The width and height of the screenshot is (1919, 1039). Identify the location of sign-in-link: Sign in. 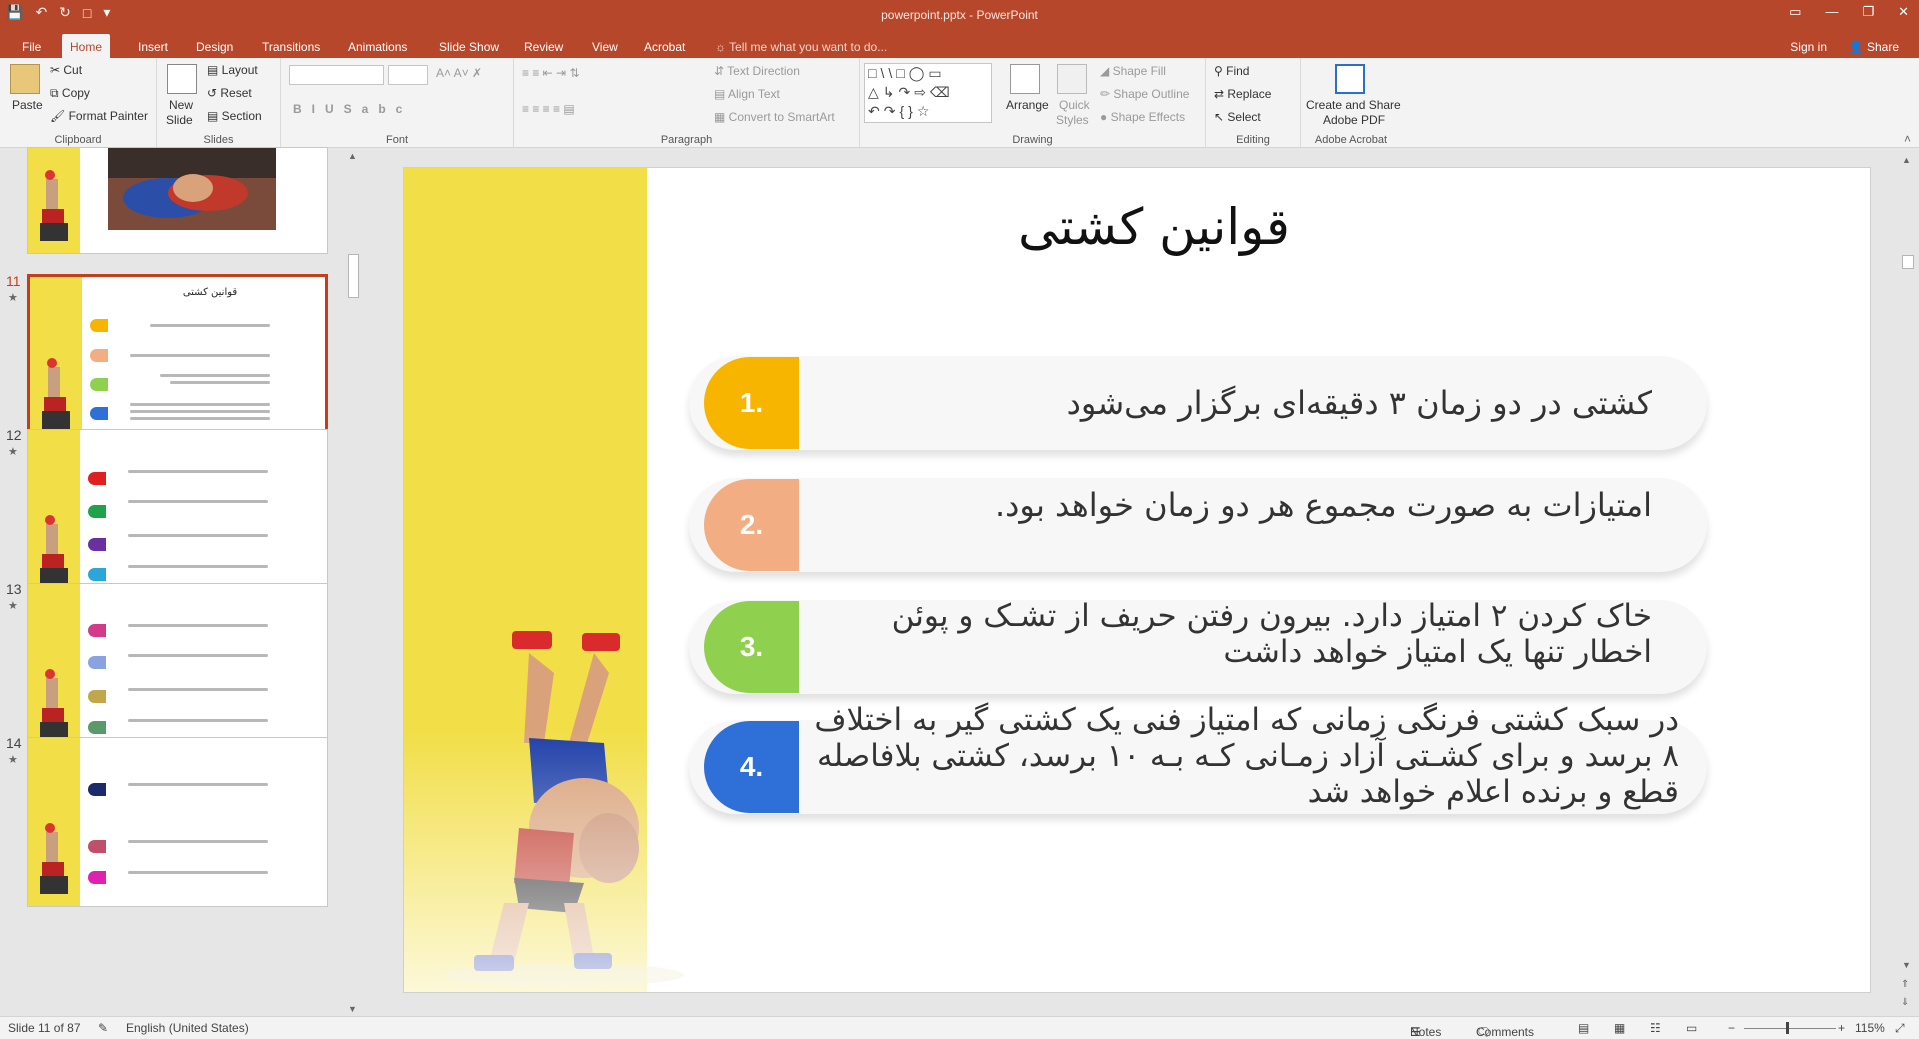
(1808, 47).